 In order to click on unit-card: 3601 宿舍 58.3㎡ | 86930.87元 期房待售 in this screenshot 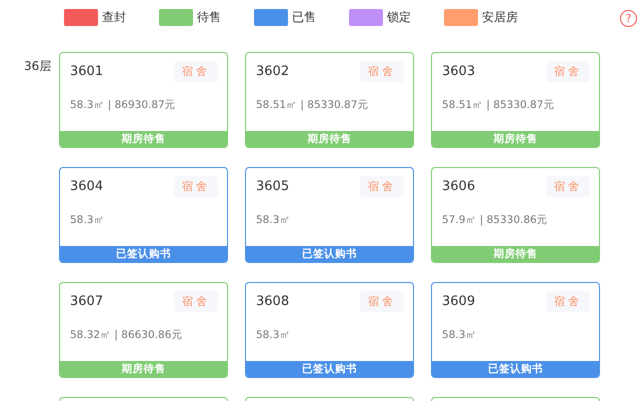, I will do `click(143, 100)`.